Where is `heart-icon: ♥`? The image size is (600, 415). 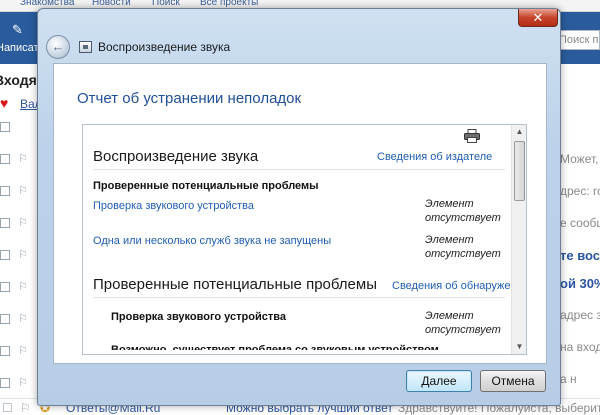 heart-icon: ♥ is located at coordinates (4, 103).